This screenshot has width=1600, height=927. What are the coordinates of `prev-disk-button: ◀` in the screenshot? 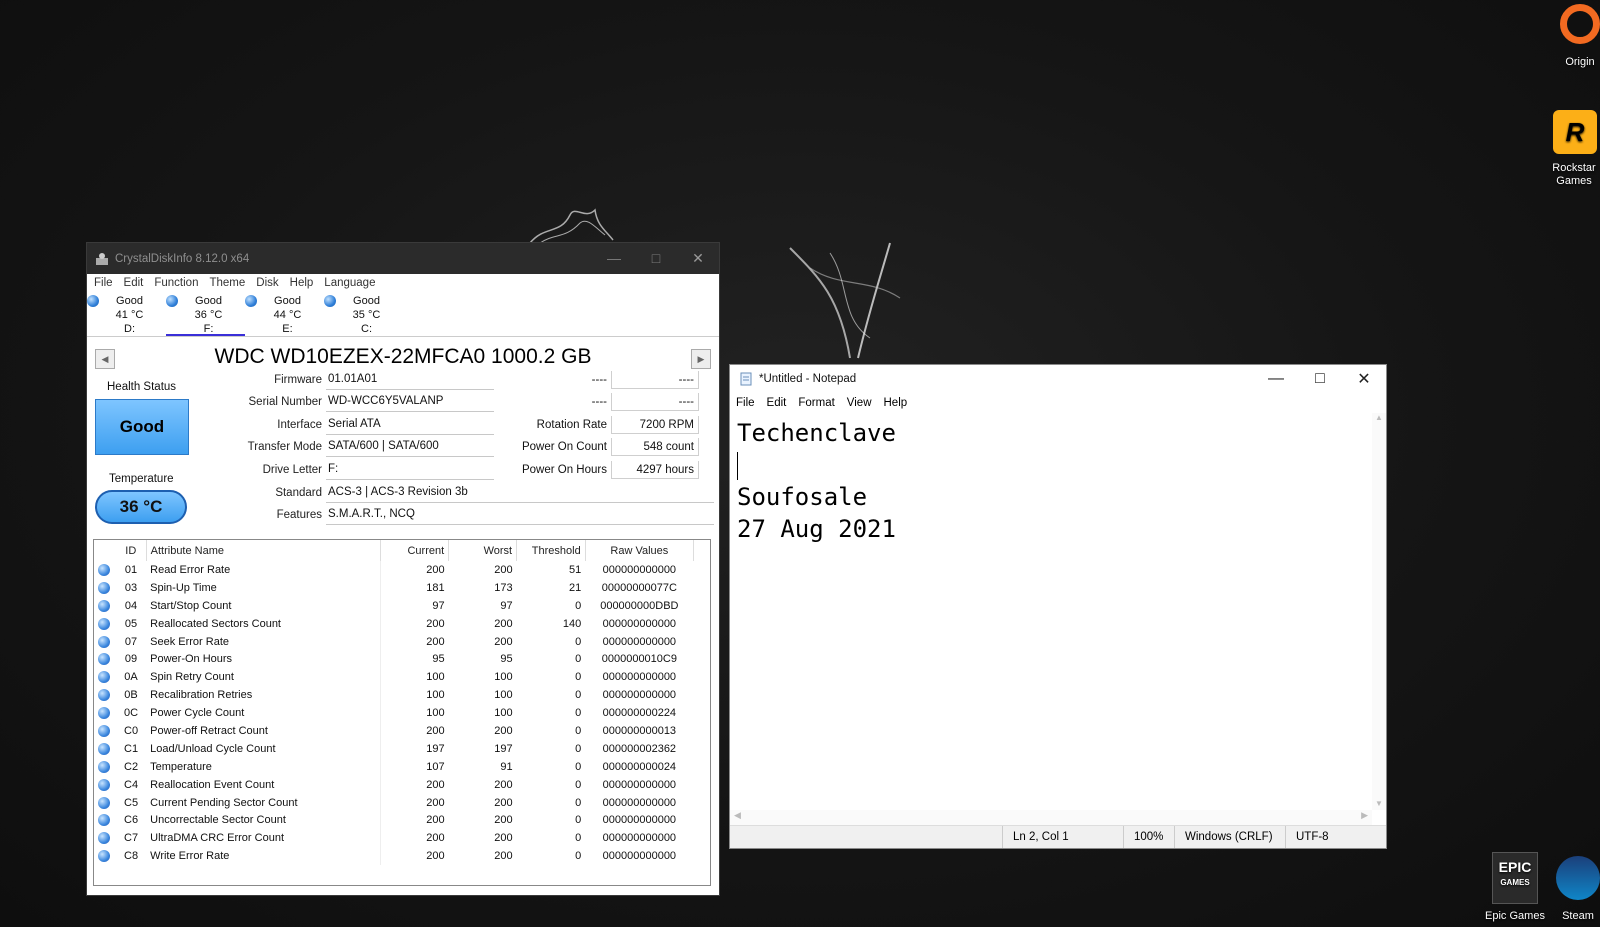 It's located at (105, 359).